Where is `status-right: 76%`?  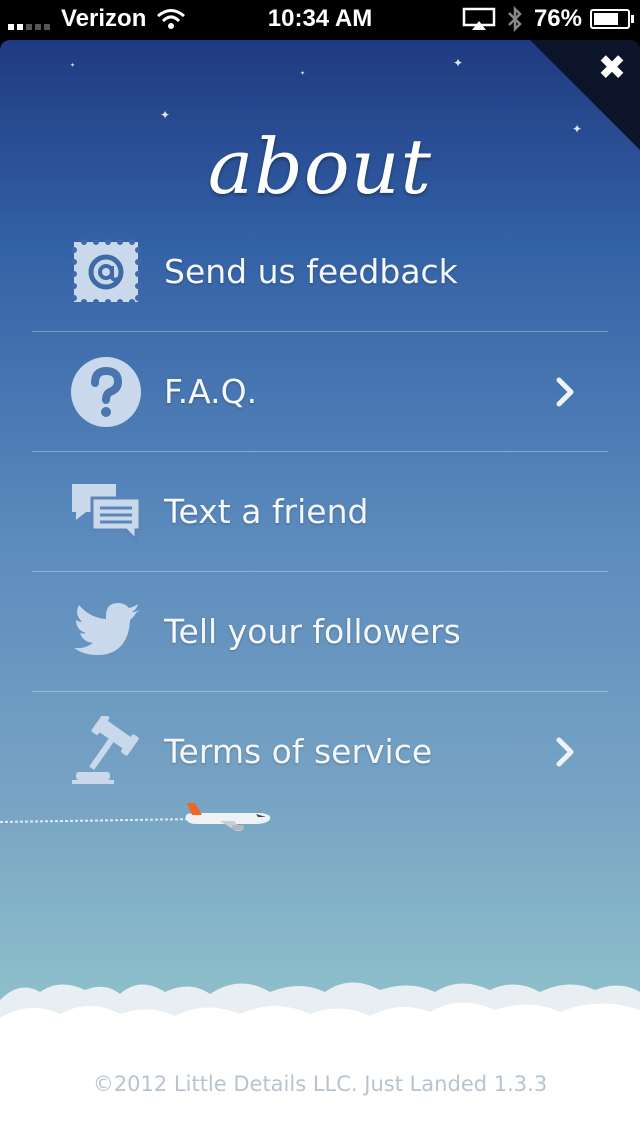
status-right: 76% is located at coordinates (548, 19).